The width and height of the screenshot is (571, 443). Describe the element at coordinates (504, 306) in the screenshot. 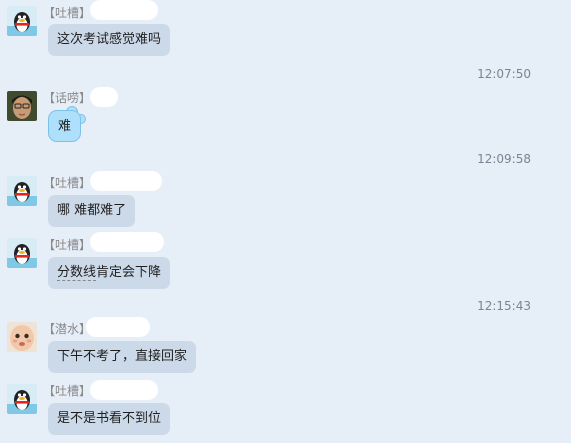

I see `timestamp: 12:15:43` at that location.